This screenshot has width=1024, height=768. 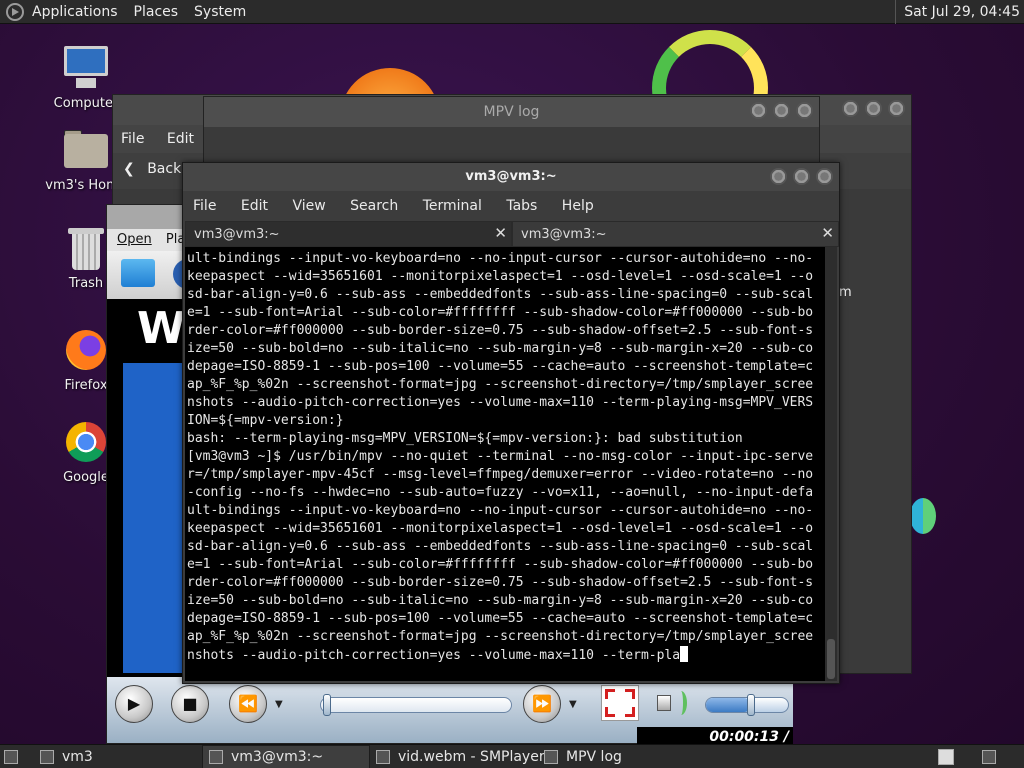 I want to click on terminal-line: ION=${=mpv-version:}, so click(x=265, y=420).